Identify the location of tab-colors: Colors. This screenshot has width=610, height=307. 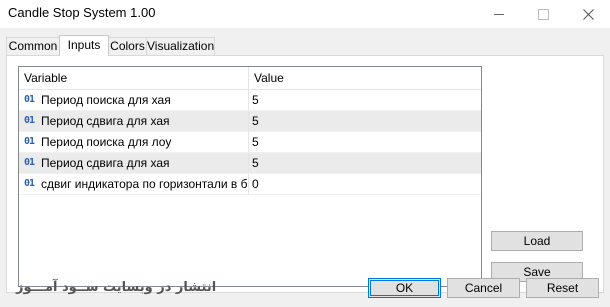
(127, 46).